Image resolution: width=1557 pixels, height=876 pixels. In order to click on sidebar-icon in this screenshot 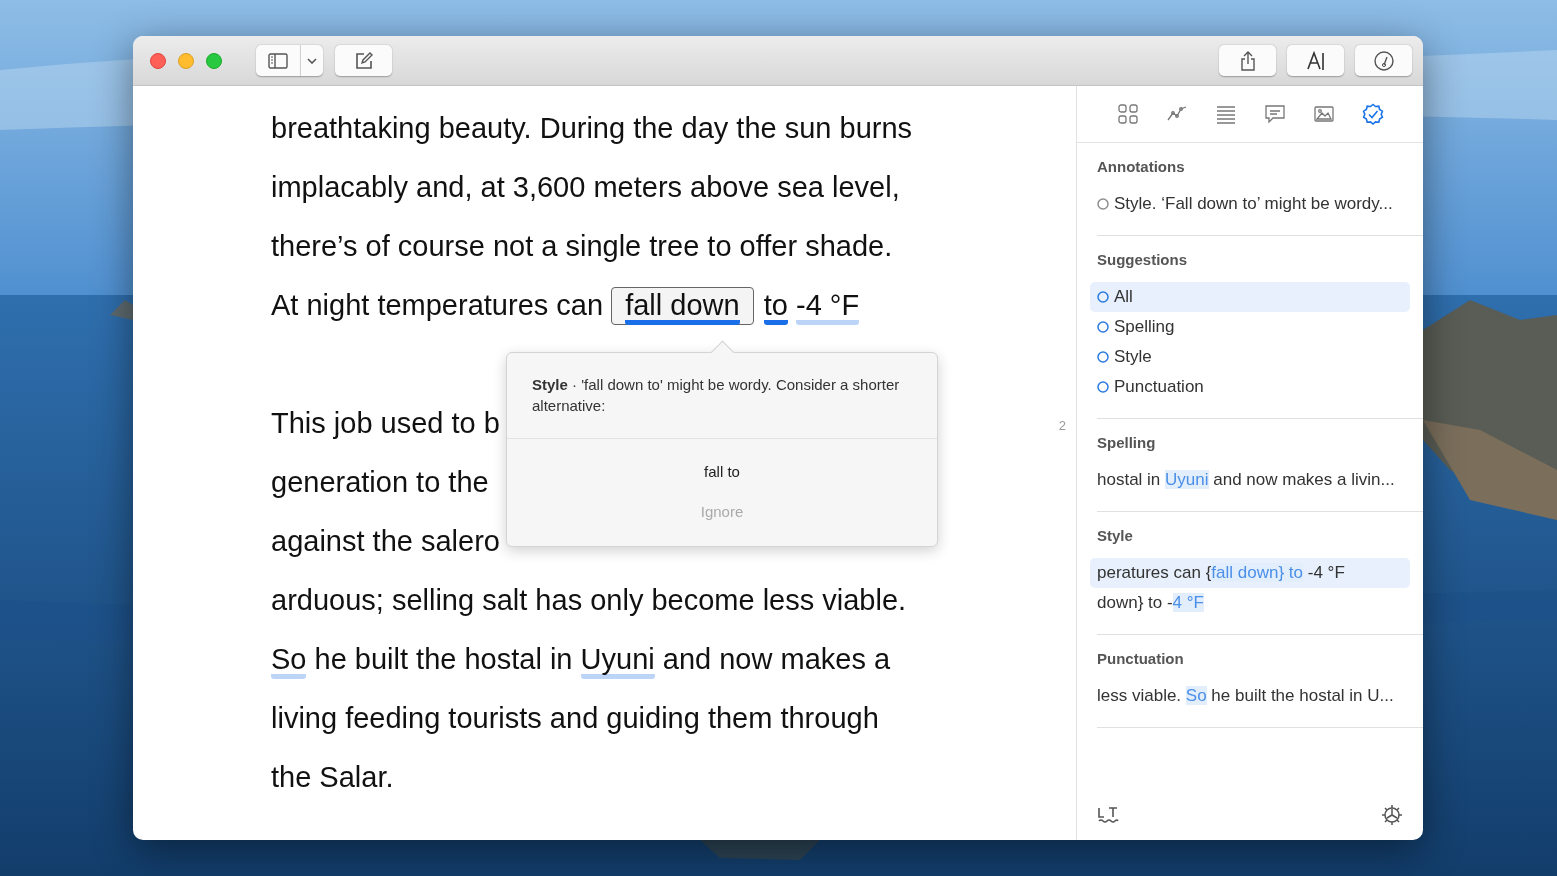, I will do `click(278, 60)`.